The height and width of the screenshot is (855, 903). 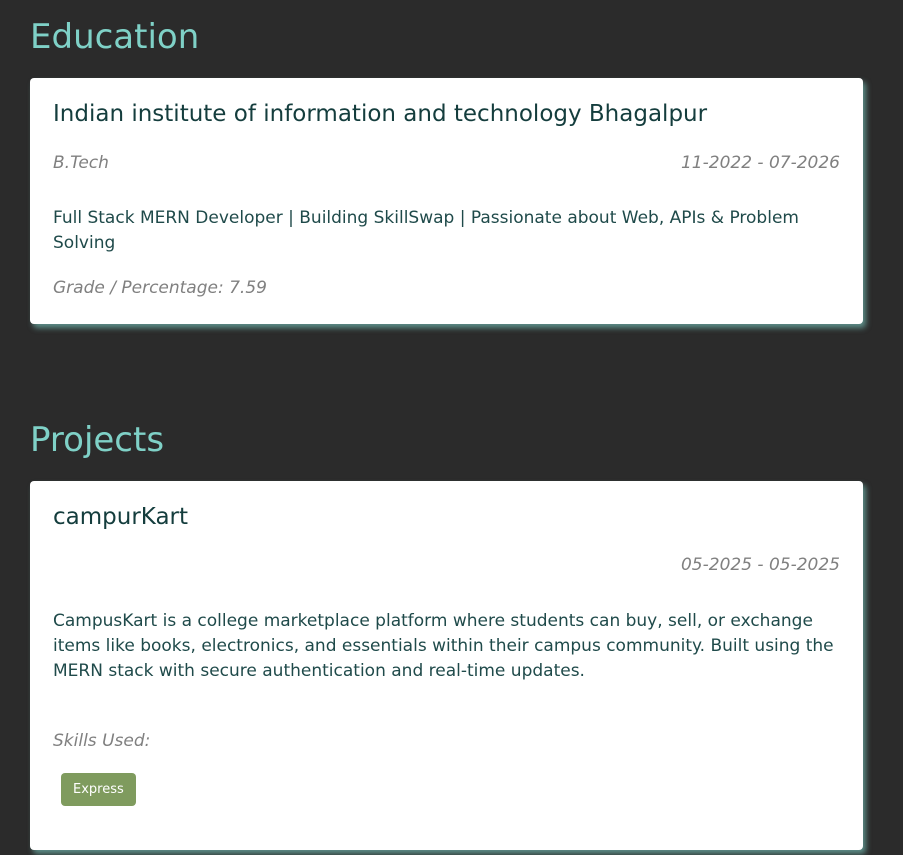 I want to click on projects-section-title: Projects, so click(x=97, y=440).